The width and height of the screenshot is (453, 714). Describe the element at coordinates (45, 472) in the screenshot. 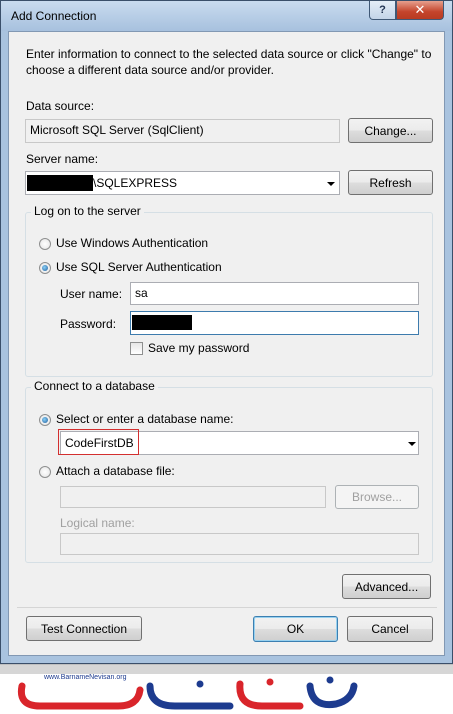

I see `attach-file-radio` at that location.